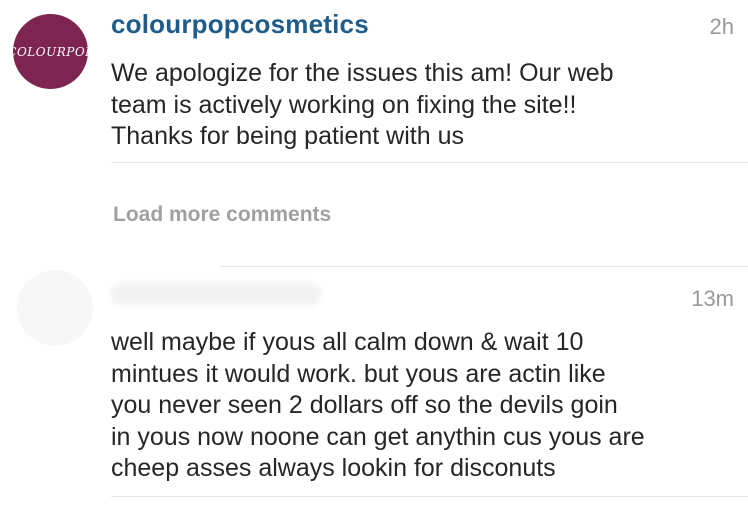  Describe the element at coordinates (721, 26) in the screenshot. I see `comment-timestamp: 2h` at that location.